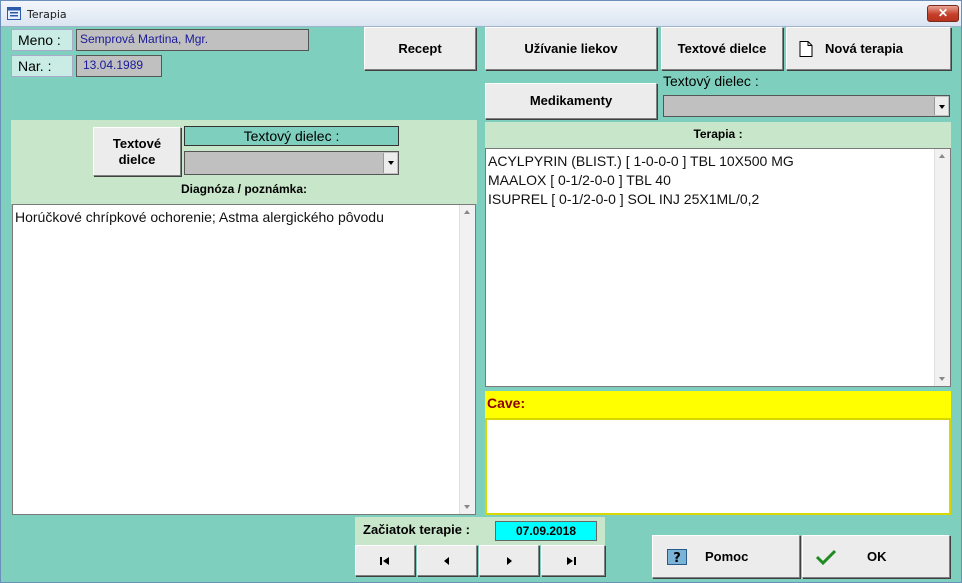 The height and width of the screenshot is (583, 962). I want to click on help-icon: ?, so click(677, 556).